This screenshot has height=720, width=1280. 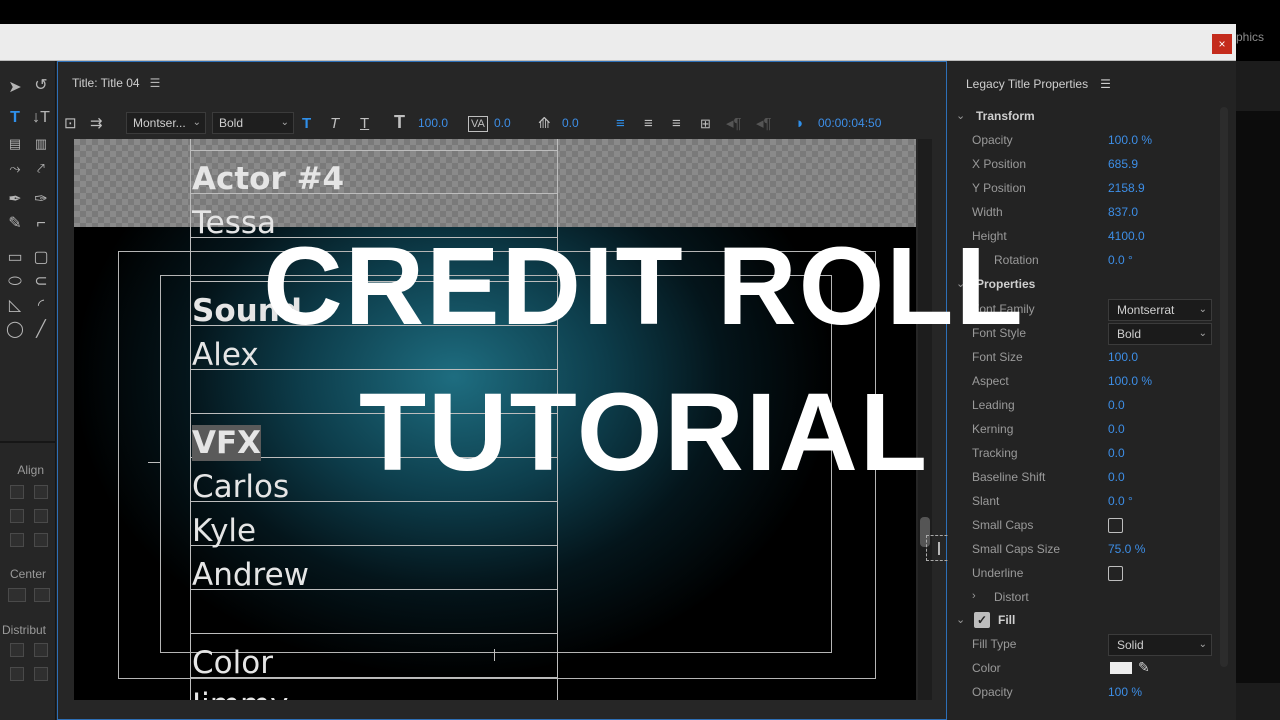 What do you see at coordinates (253, 123) in the screenshot?
I see `font-style-select: Bold ⌄` at bounding box center [253, 123].